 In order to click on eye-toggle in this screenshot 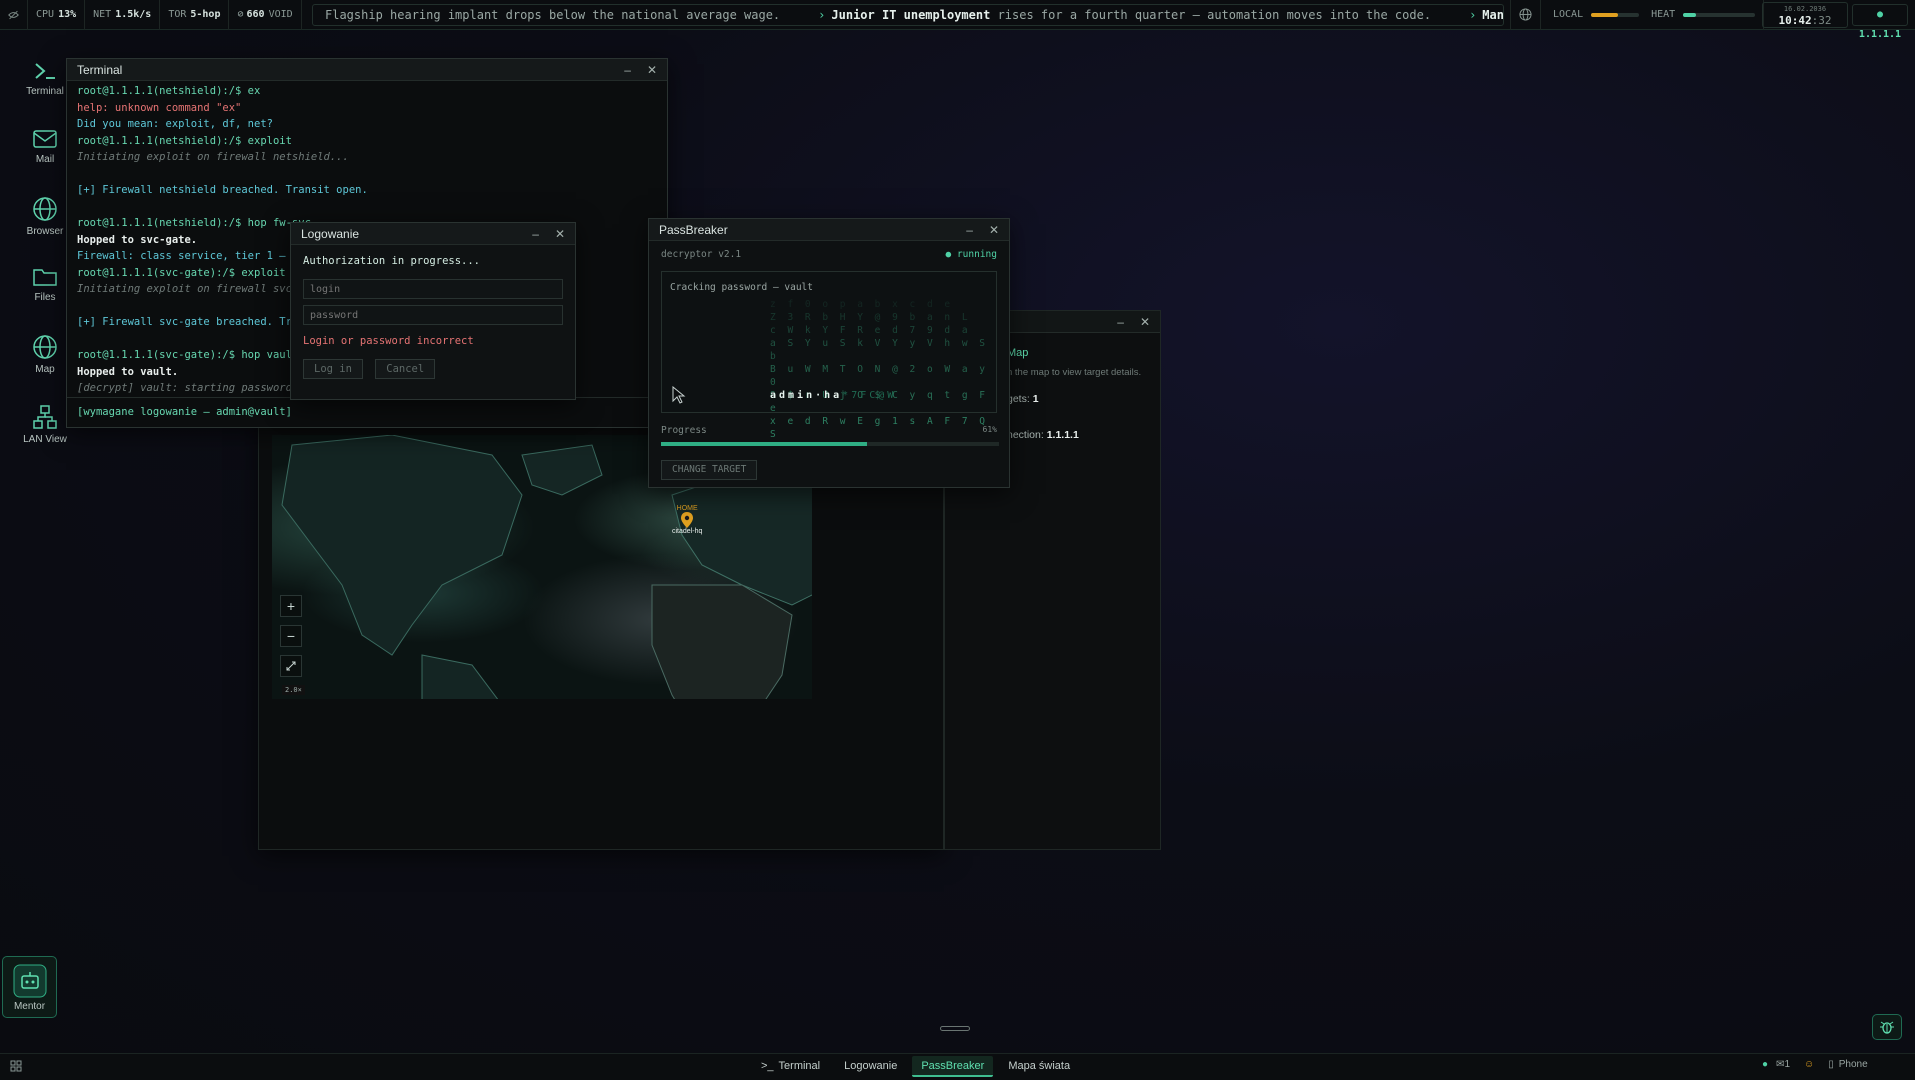, I will do `click(14, 15)`.